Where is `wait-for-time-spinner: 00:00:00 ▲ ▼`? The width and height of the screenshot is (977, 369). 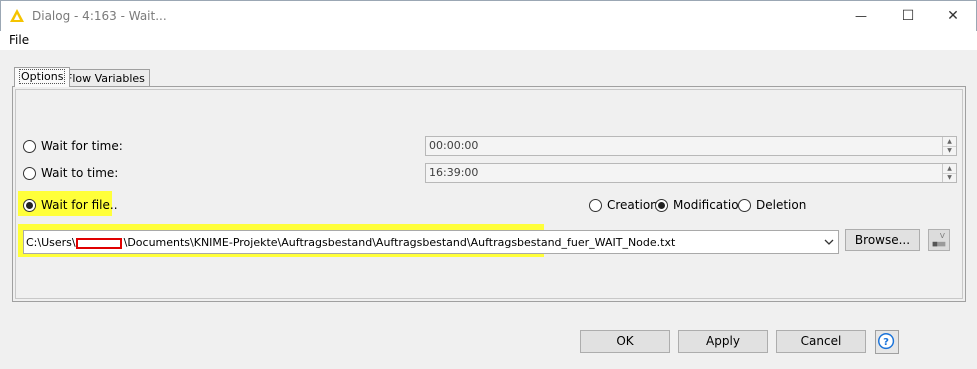
wait-for-time-spinner: 00:00:00 ▲ ▼ is located at coordinates (691, 146).